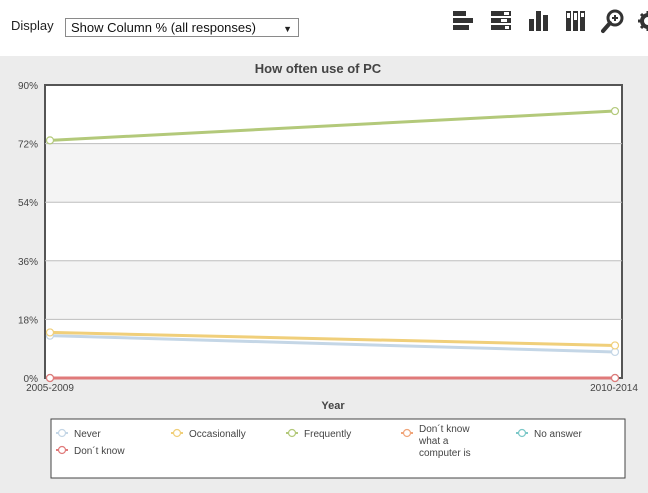 Image resolution: width=648 pixels, height=493 pixels. Describe the element at coordinates (28, 86) in the screenshot. I see `y-tick-label: 90%` at that location.